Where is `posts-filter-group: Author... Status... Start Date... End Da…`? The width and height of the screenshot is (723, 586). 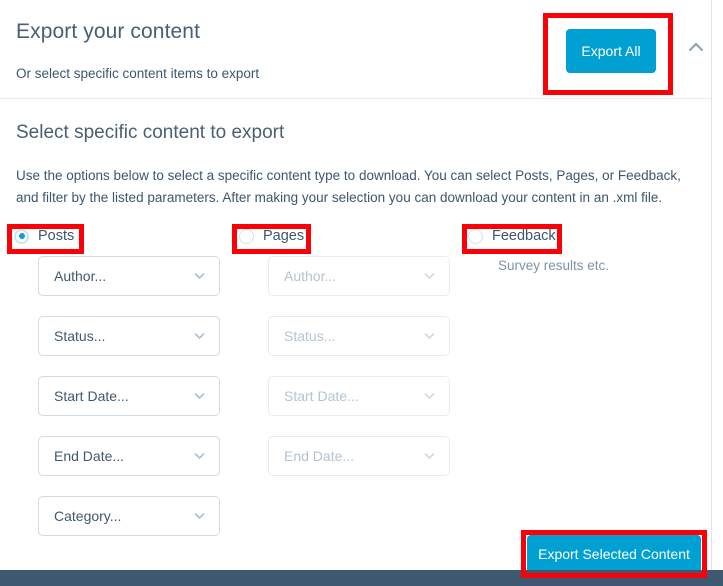
posts-filter-group: Author... Status... Start Date... End Da… is located at coordinates (129, 406).